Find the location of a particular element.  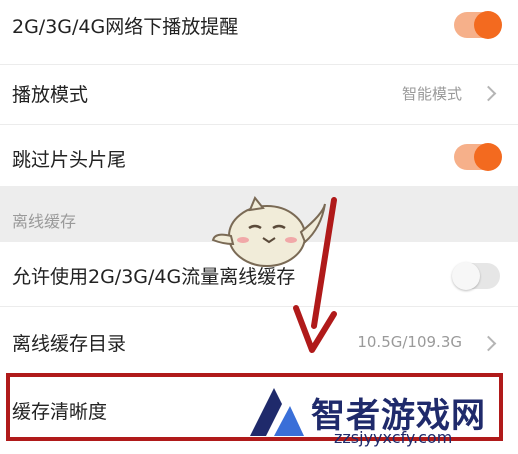

setting-row-cache-directory: 离线缓存目录 10.5G/109.3G is located at coordinates (259, 339).